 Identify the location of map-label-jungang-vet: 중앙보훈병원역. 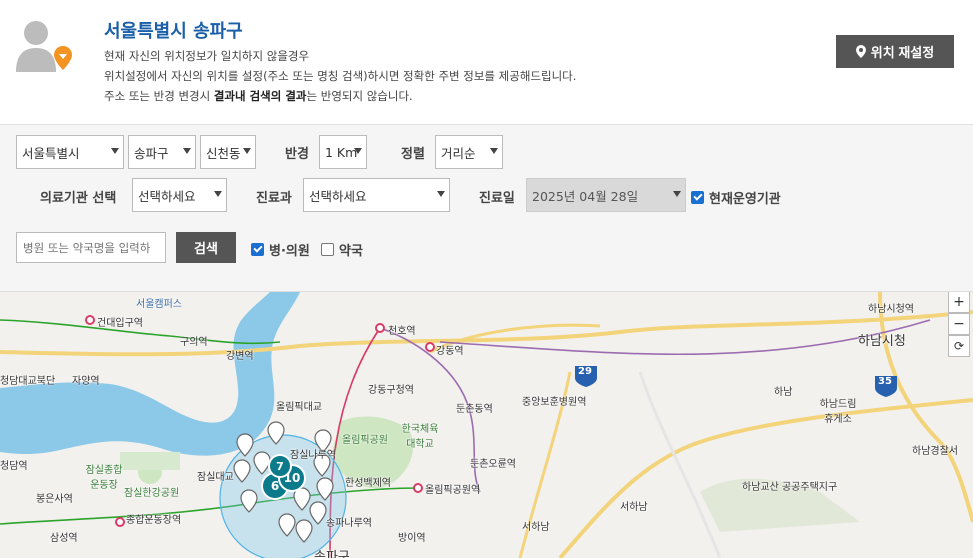
(554, 402).